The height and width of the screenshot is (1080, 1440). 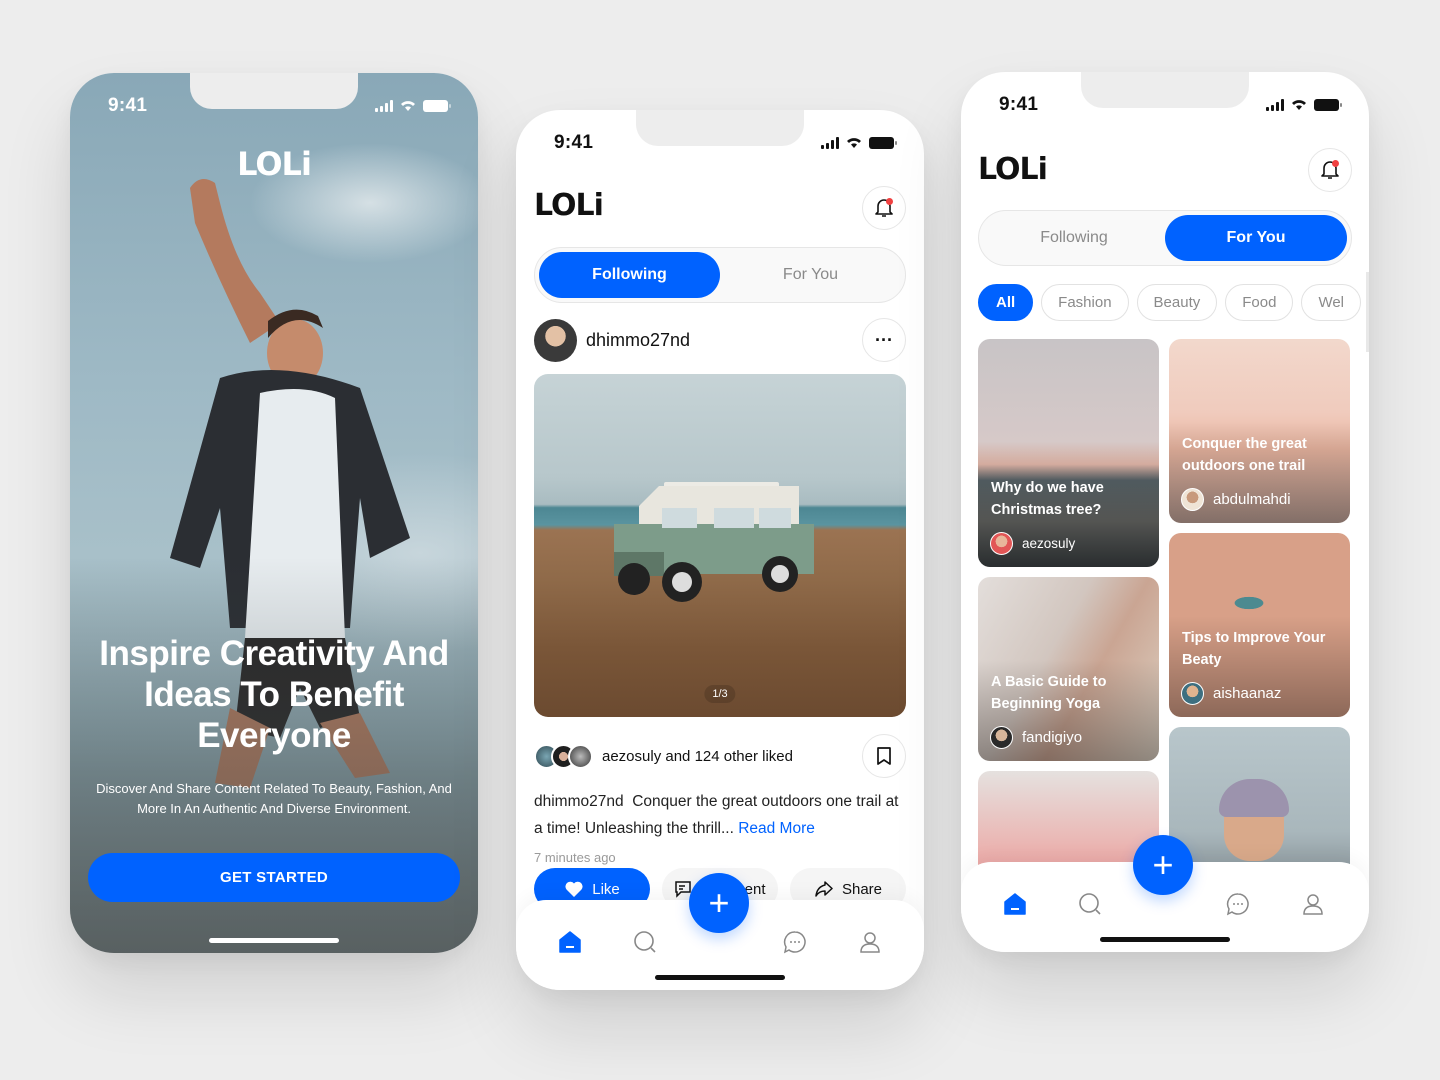 I want to click on home-icon, so click(x=570, y=942).